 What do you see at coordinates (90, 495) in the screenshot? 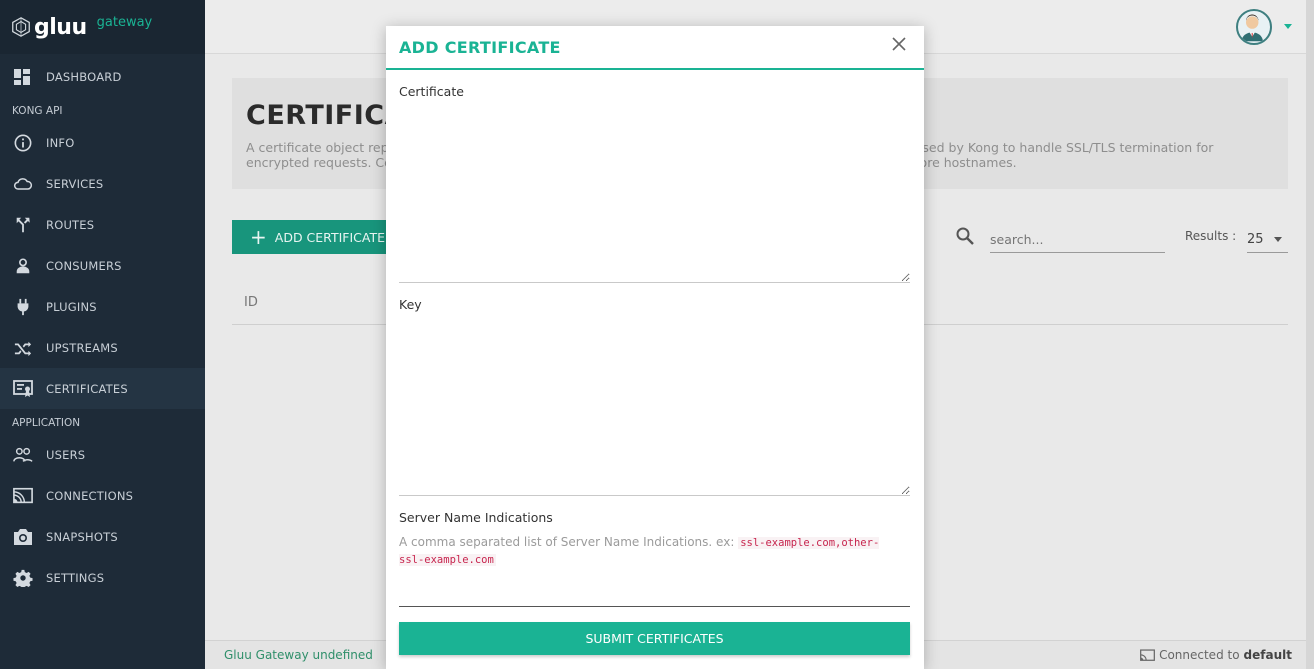
I see `sidebar-item-label: CONNECTIONS` at bounding box center [90, 495].